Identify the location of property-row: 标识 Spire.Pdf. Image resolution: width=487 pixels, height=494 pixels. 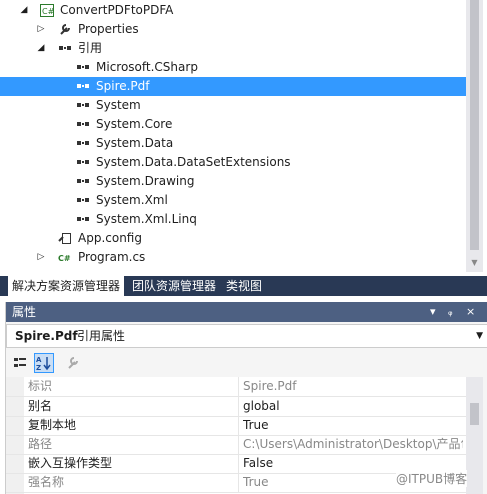
(236, 387).